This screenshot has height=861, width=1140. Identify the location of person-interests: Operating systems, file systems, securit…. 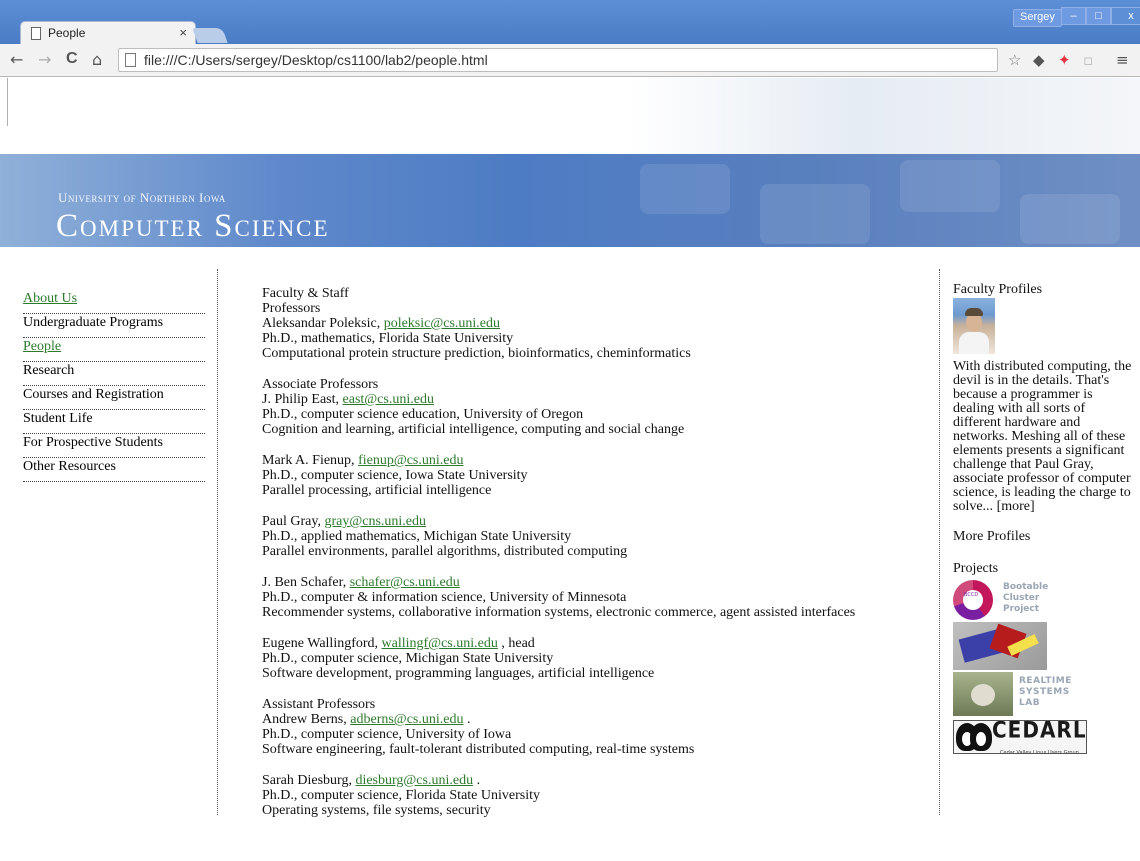
(376, 810).